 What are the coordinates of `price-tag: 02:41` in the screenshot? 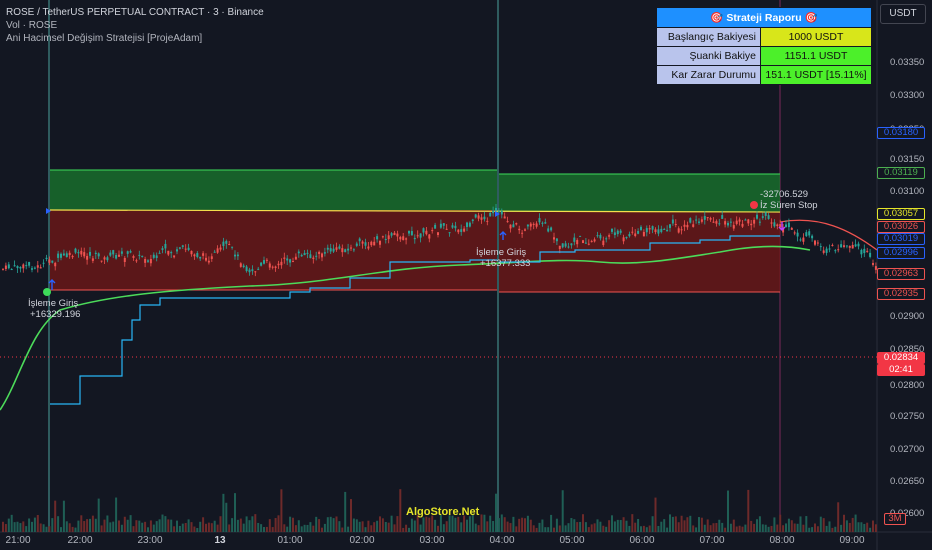 It's located at (901, 370).